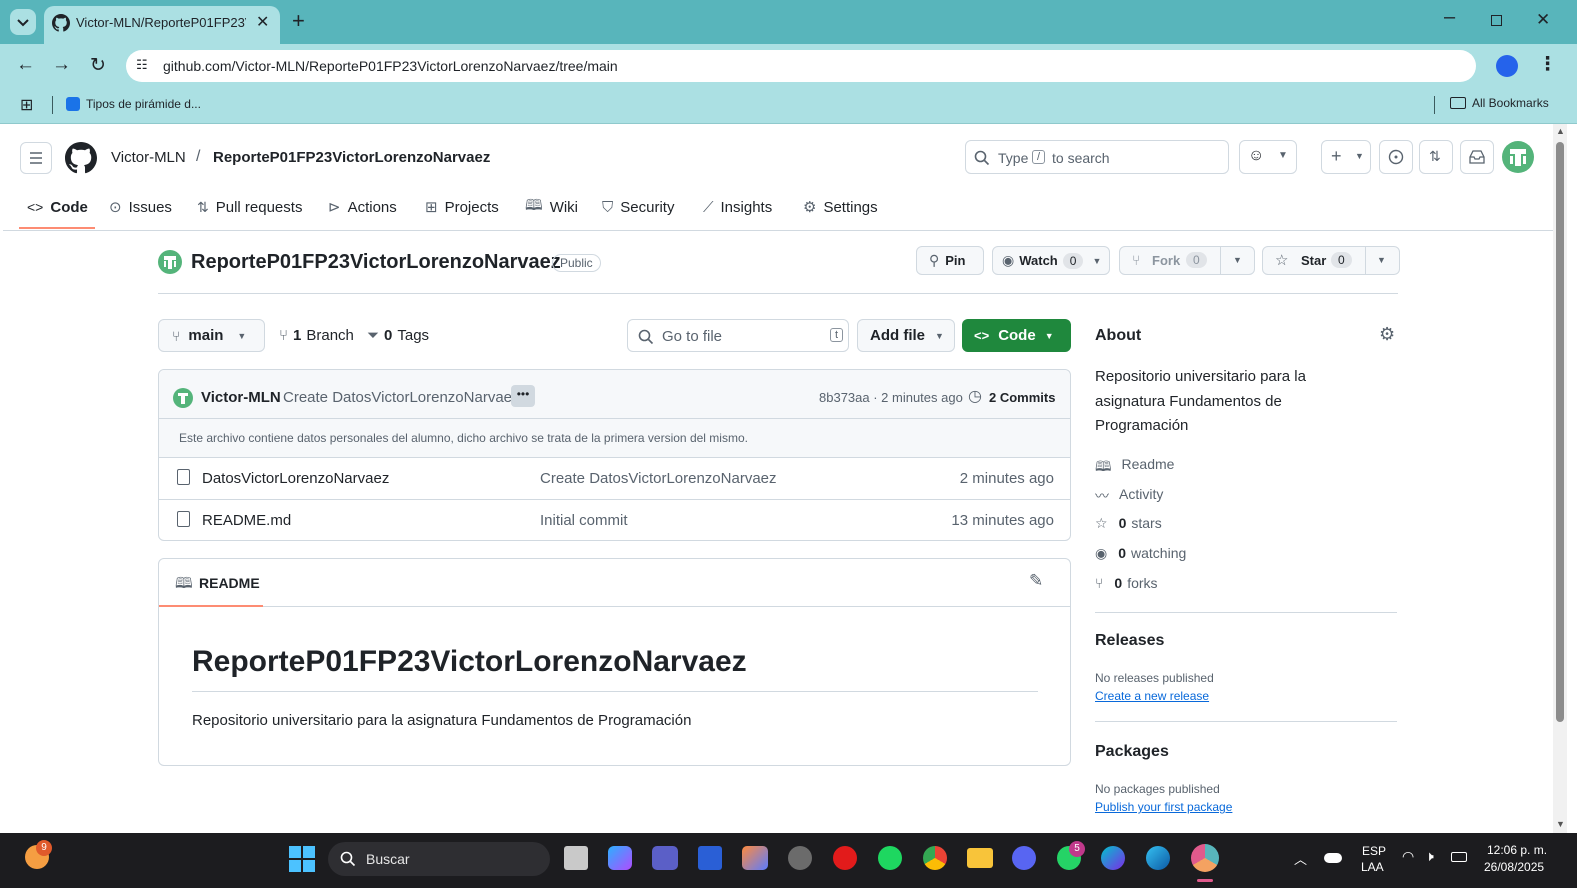 This screenshot has width=1577, height=888. Describe the element at coordinates (1387, 334) in the screenshot. I see `about-settings-gear-icon: ⚙` at that location.